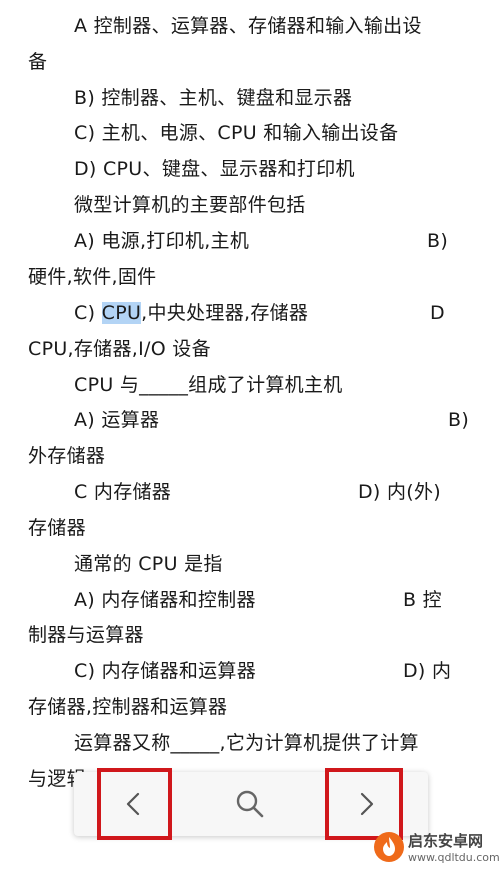 This screenshot has height=871, width=500. What do you see at coordinates (208, 385) in the screenshot?
I see `text-line: CPU 与_____组成了计算机主机` at bounding box center [208, 385].